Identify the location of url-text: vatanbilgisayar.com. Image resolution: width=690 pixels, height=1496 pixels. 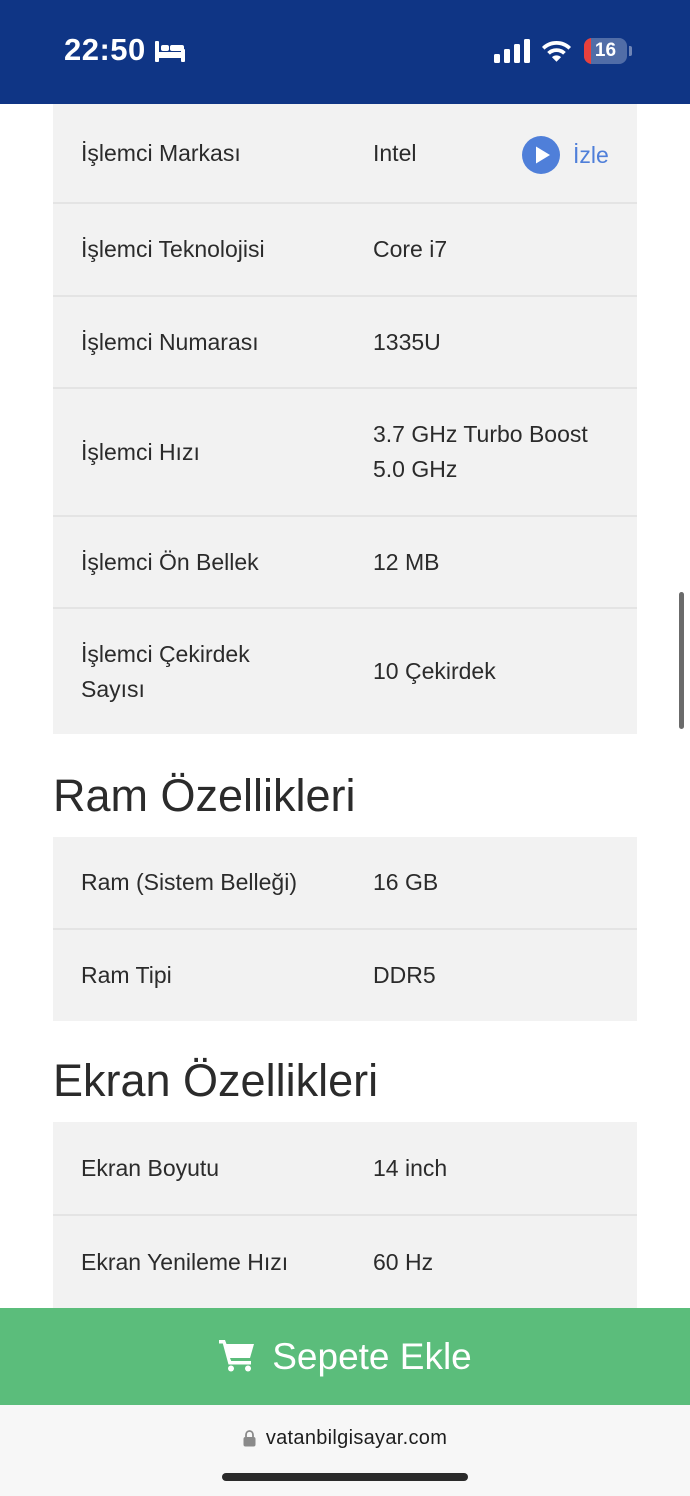
(356, 1438).